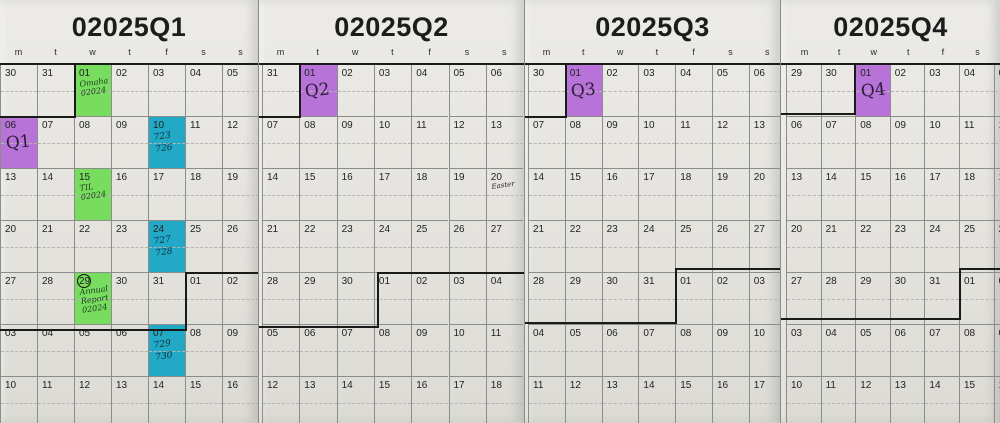 Image resolution: width=1000 pixels, height=423 pixels. Describe the element at coordinates (92, 52) in the screenshot. I see `weekday-letter: w` at that location.